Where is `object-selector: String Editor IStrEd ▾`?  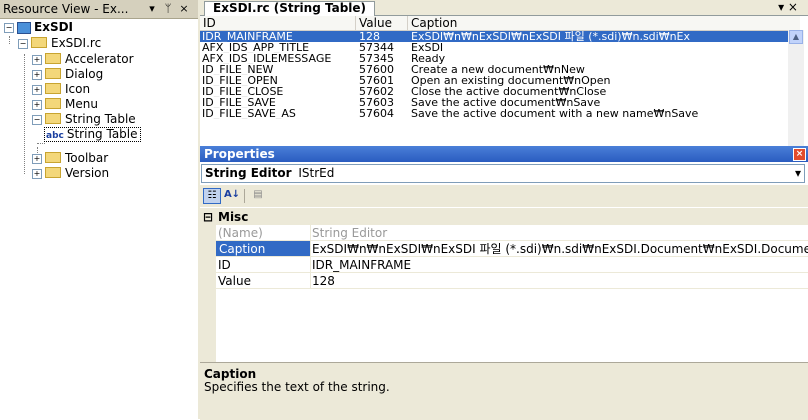 object-selector: String Editor IStrEd ▾ is located at coordinates (503, 173).